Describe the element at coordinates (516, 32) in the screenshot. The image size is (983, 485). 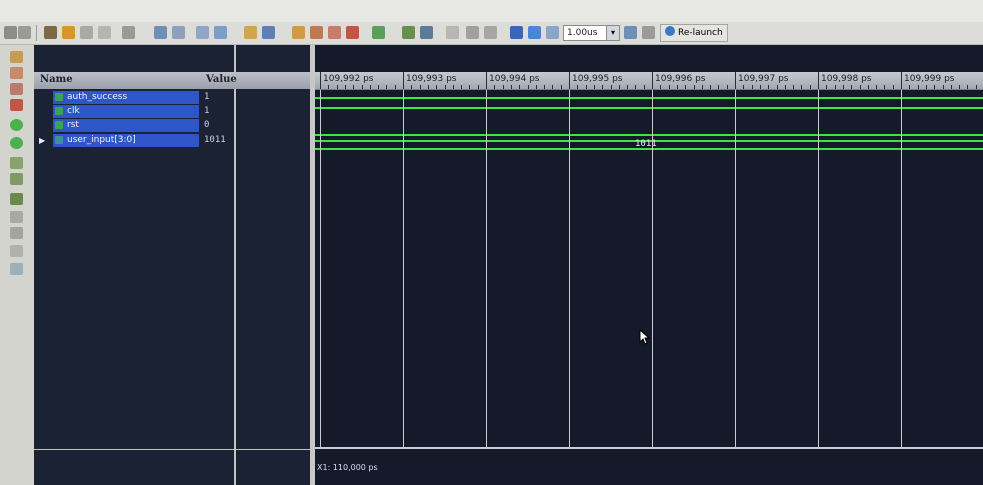
I see `restart-icon` at that location.